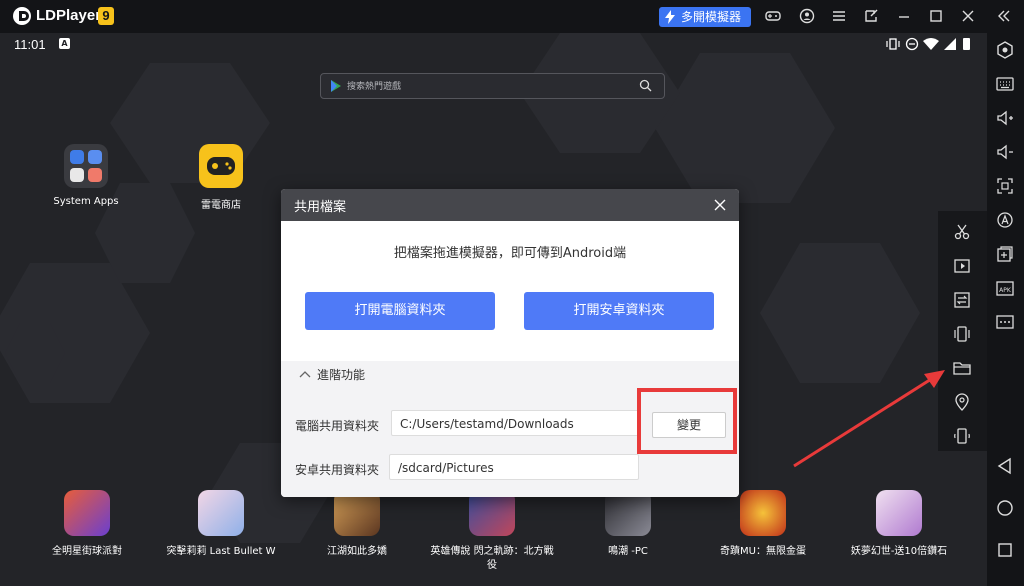  What do you see at coordinates (1005, 508) in the screenshot?
I see `home-icon` at bounding box center [1005, 508].